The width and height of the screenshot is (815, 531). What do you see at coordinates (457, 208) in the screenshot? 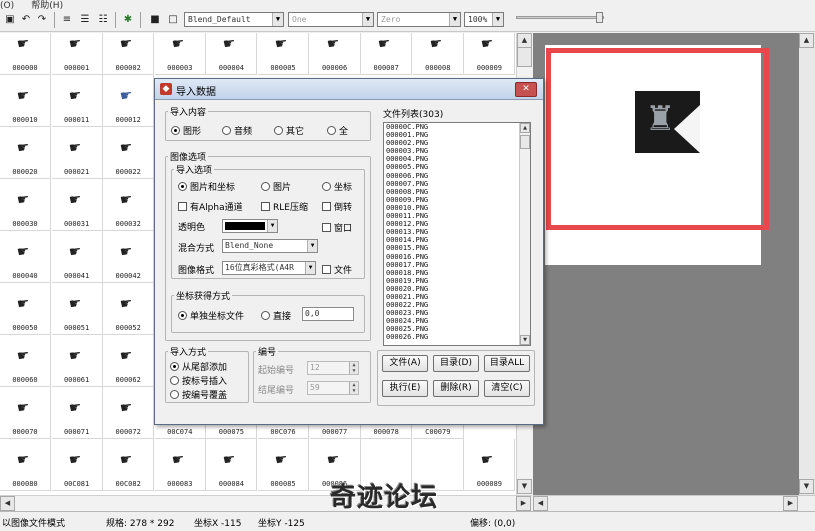
I see `file-list-item: 000010.PNG` at bounding box center [457, 208].